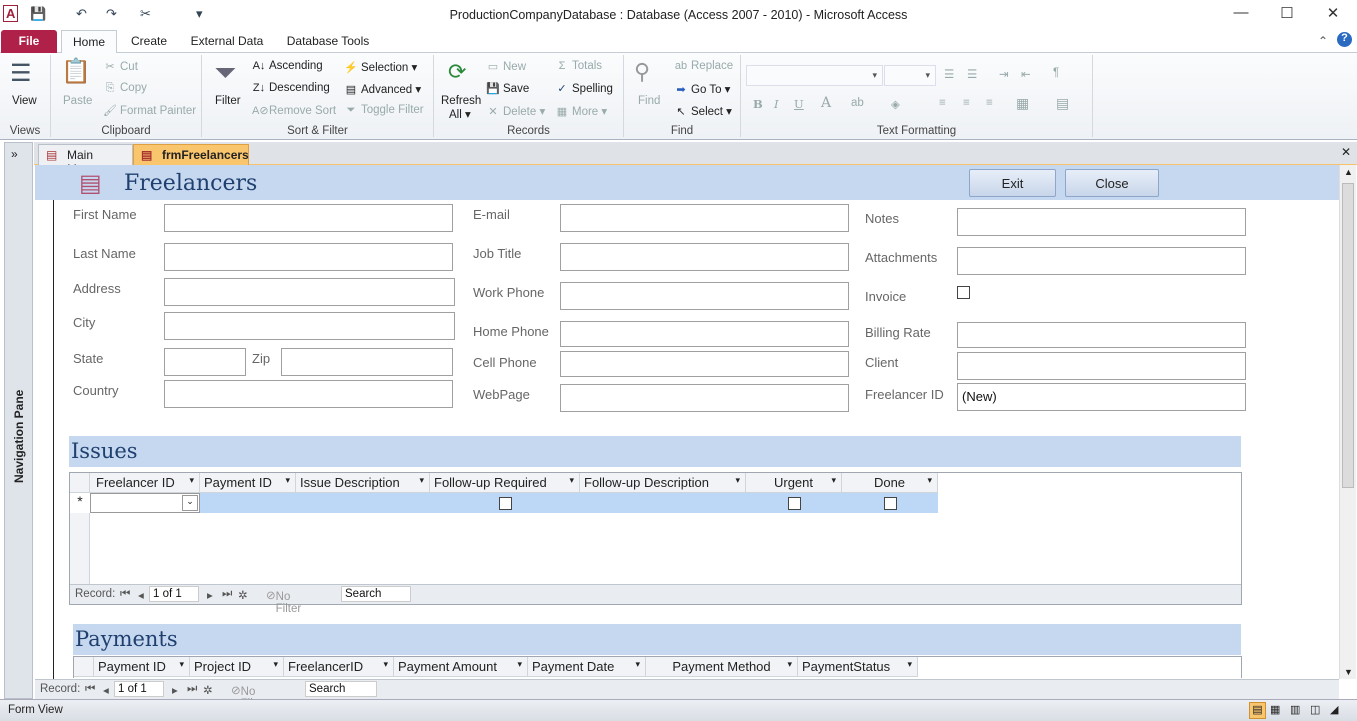 This screenshot has width=1357, height=721. Describe the element at coordinates (857, 103) in the screenshot. I see `highlight-icon: ab` at that location.